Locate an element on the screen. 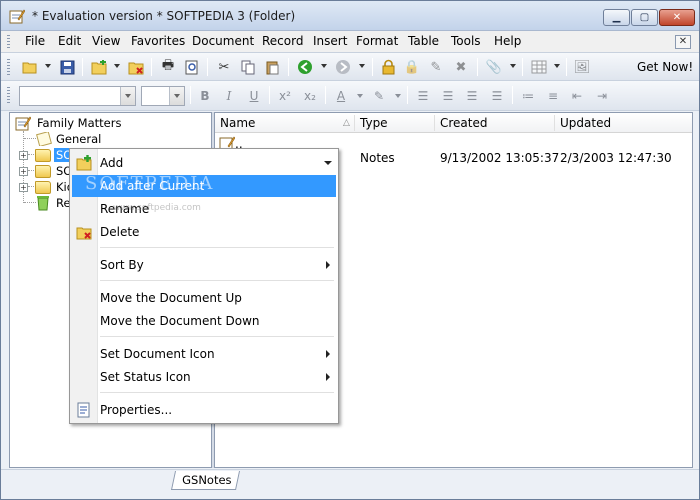 The width and height of the screenshot is (700, 500). column-header-updated: Updated is located at coordinates (585, 123).